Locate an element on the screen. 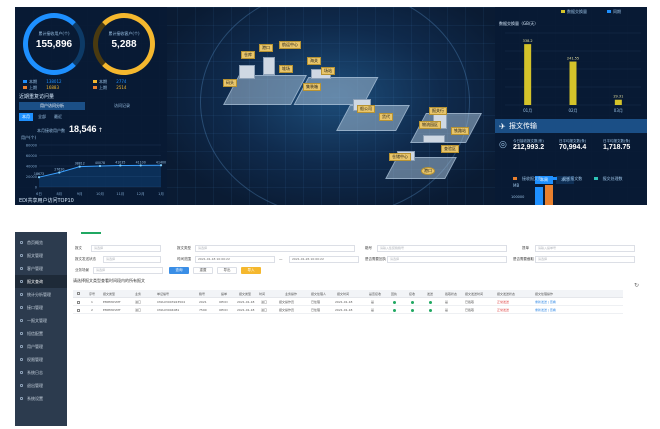 The width and height of the screenshot is (660, 429). sidebar-item: 权限管理 is located at coordinates (41, 359).